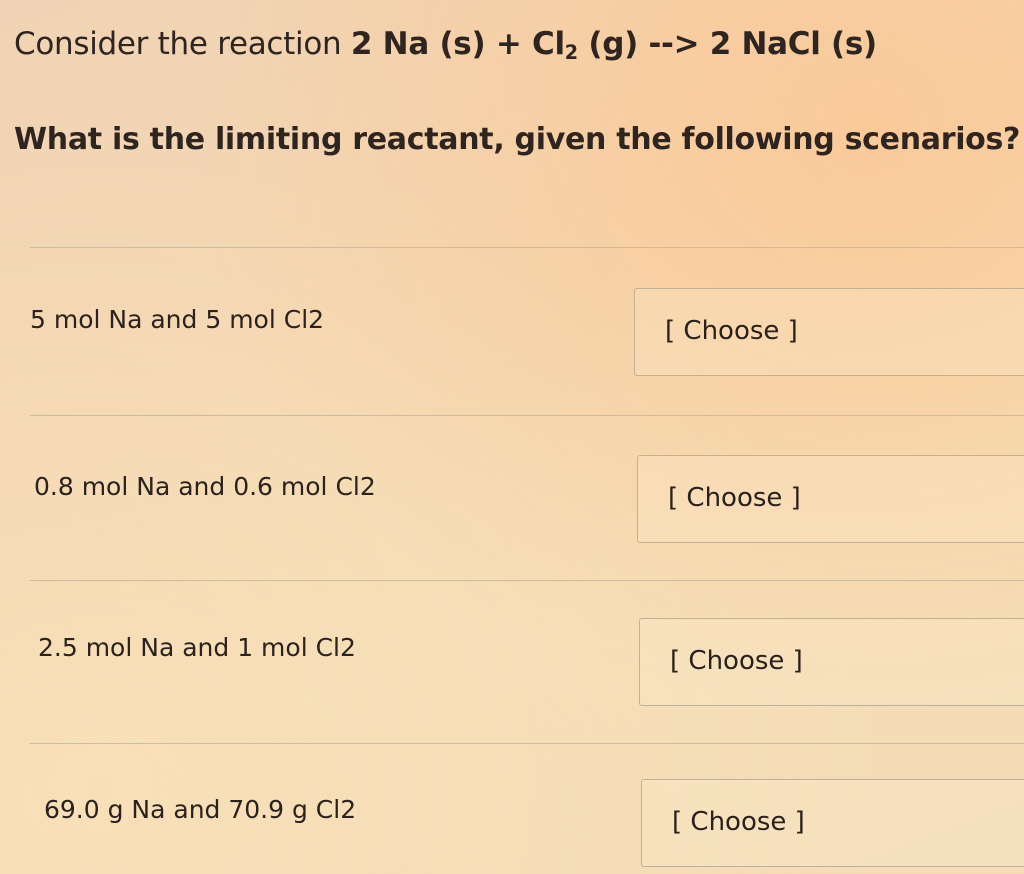 This screenshot has width=1024, height=874. I want to click on reaction-equation: 2 Na (s) + Cl2 (g) --> 2 NaCl (s), so click(613, 45).